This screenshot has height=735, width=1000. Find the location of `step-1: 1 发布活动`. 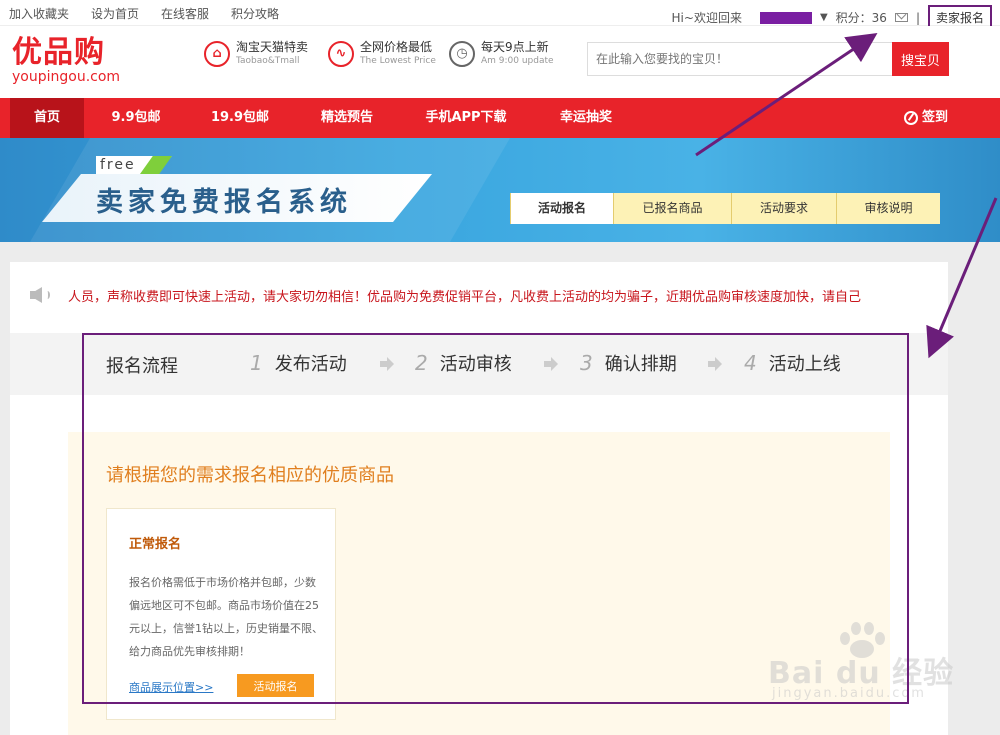

step-1: 1 发布活动 is located at coordinates (298, 363).